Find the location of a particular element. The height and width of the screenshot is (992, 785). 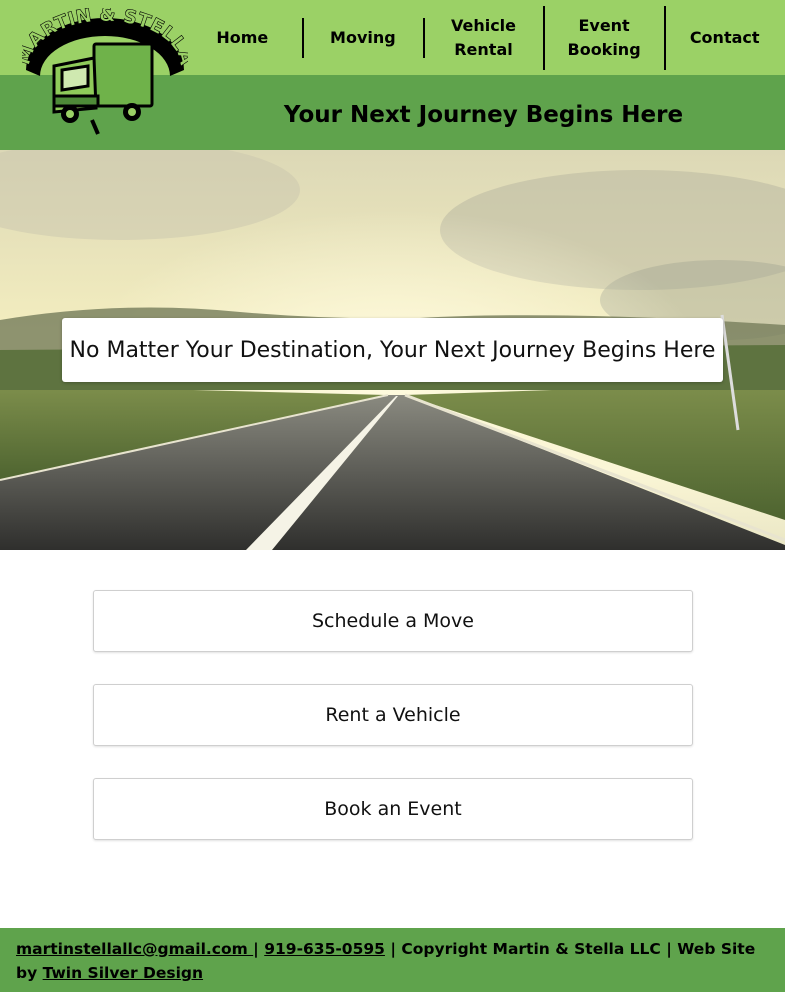

rent-vehicle-button: Rent a Vehicle is located at coordinates (393, 715).